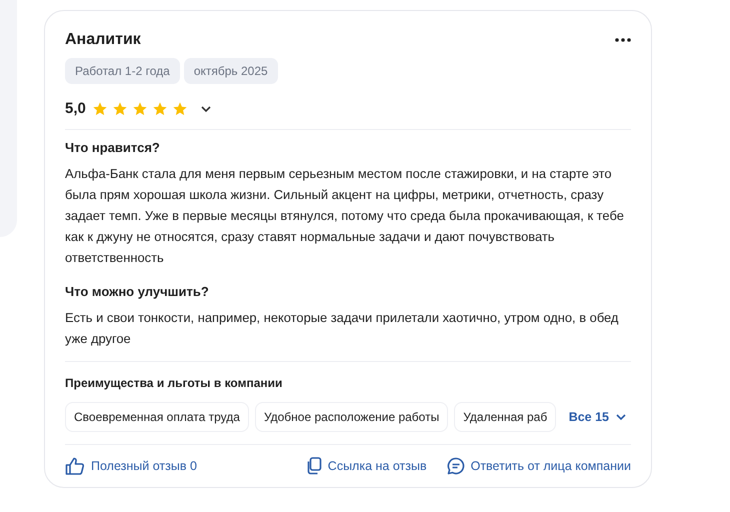 This screenshot has width=730, height=512. I want to click on show-all-button: Все 15, so click(599, 417).